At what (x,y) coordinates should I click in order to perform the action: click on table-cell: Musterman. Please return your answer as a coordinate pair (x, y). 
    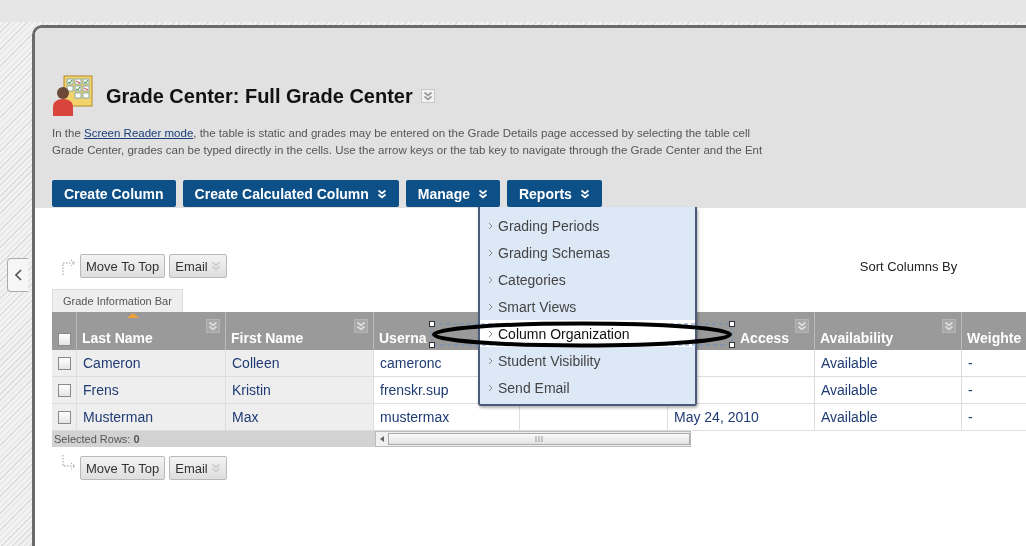
    Looking at the image, I should click on (151, 417).